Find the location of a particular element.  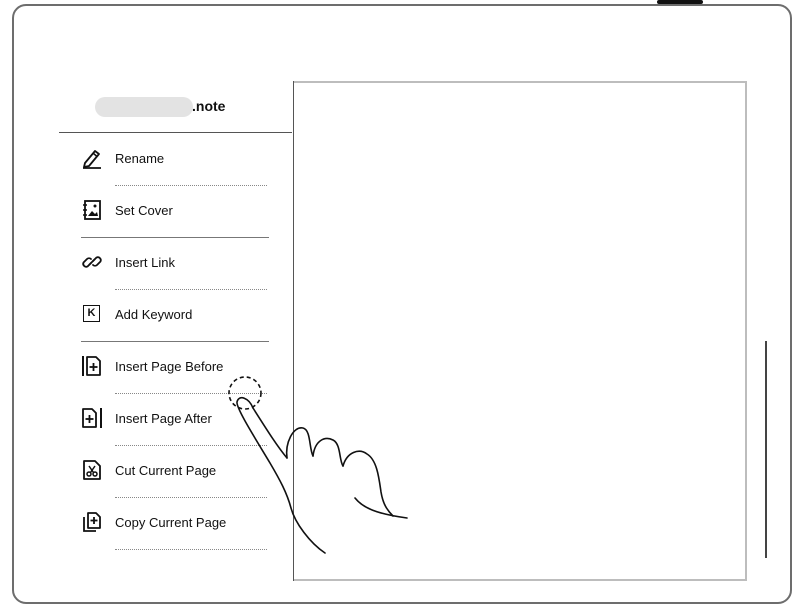

menu-item-label: Insert Link is located at coordinates (145, 262).